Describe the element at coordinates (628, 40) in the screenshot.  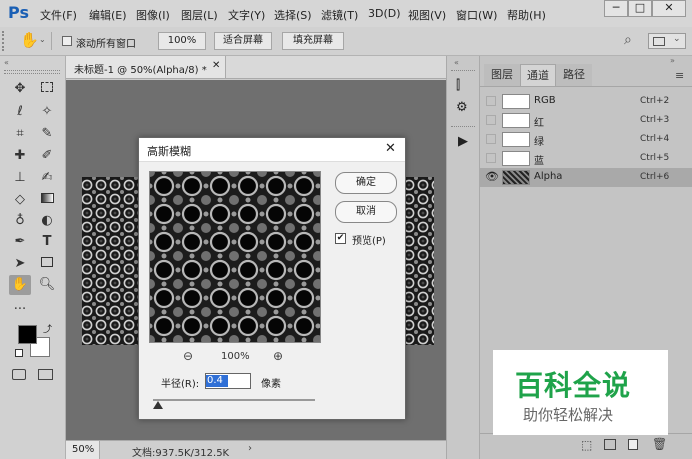
I see `search-icon: ⌕` at that location.